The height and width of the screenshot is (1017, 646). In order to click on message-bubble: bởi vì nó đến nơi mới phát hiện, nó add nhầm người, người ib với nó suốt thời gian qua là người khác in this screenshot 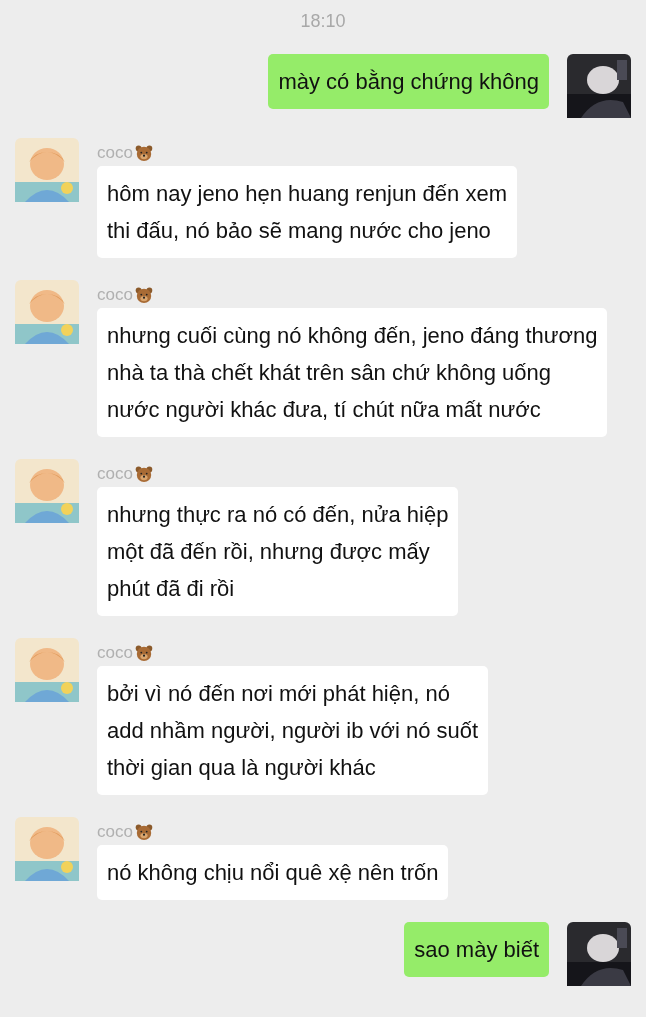, I will do `click(293, 730)`.